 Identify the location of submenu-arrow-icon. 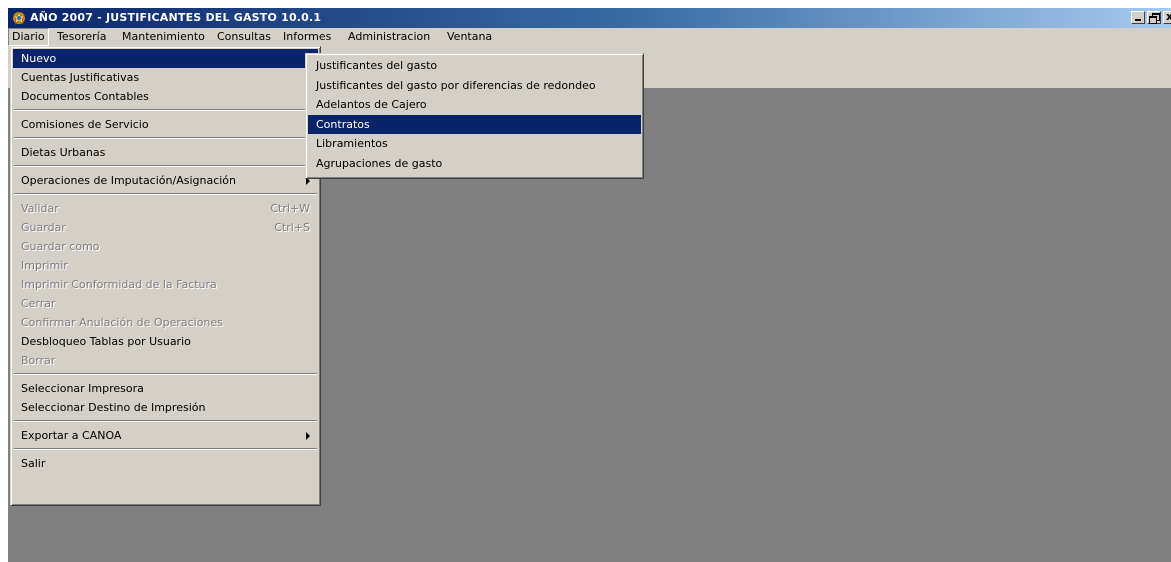
(308, 436).